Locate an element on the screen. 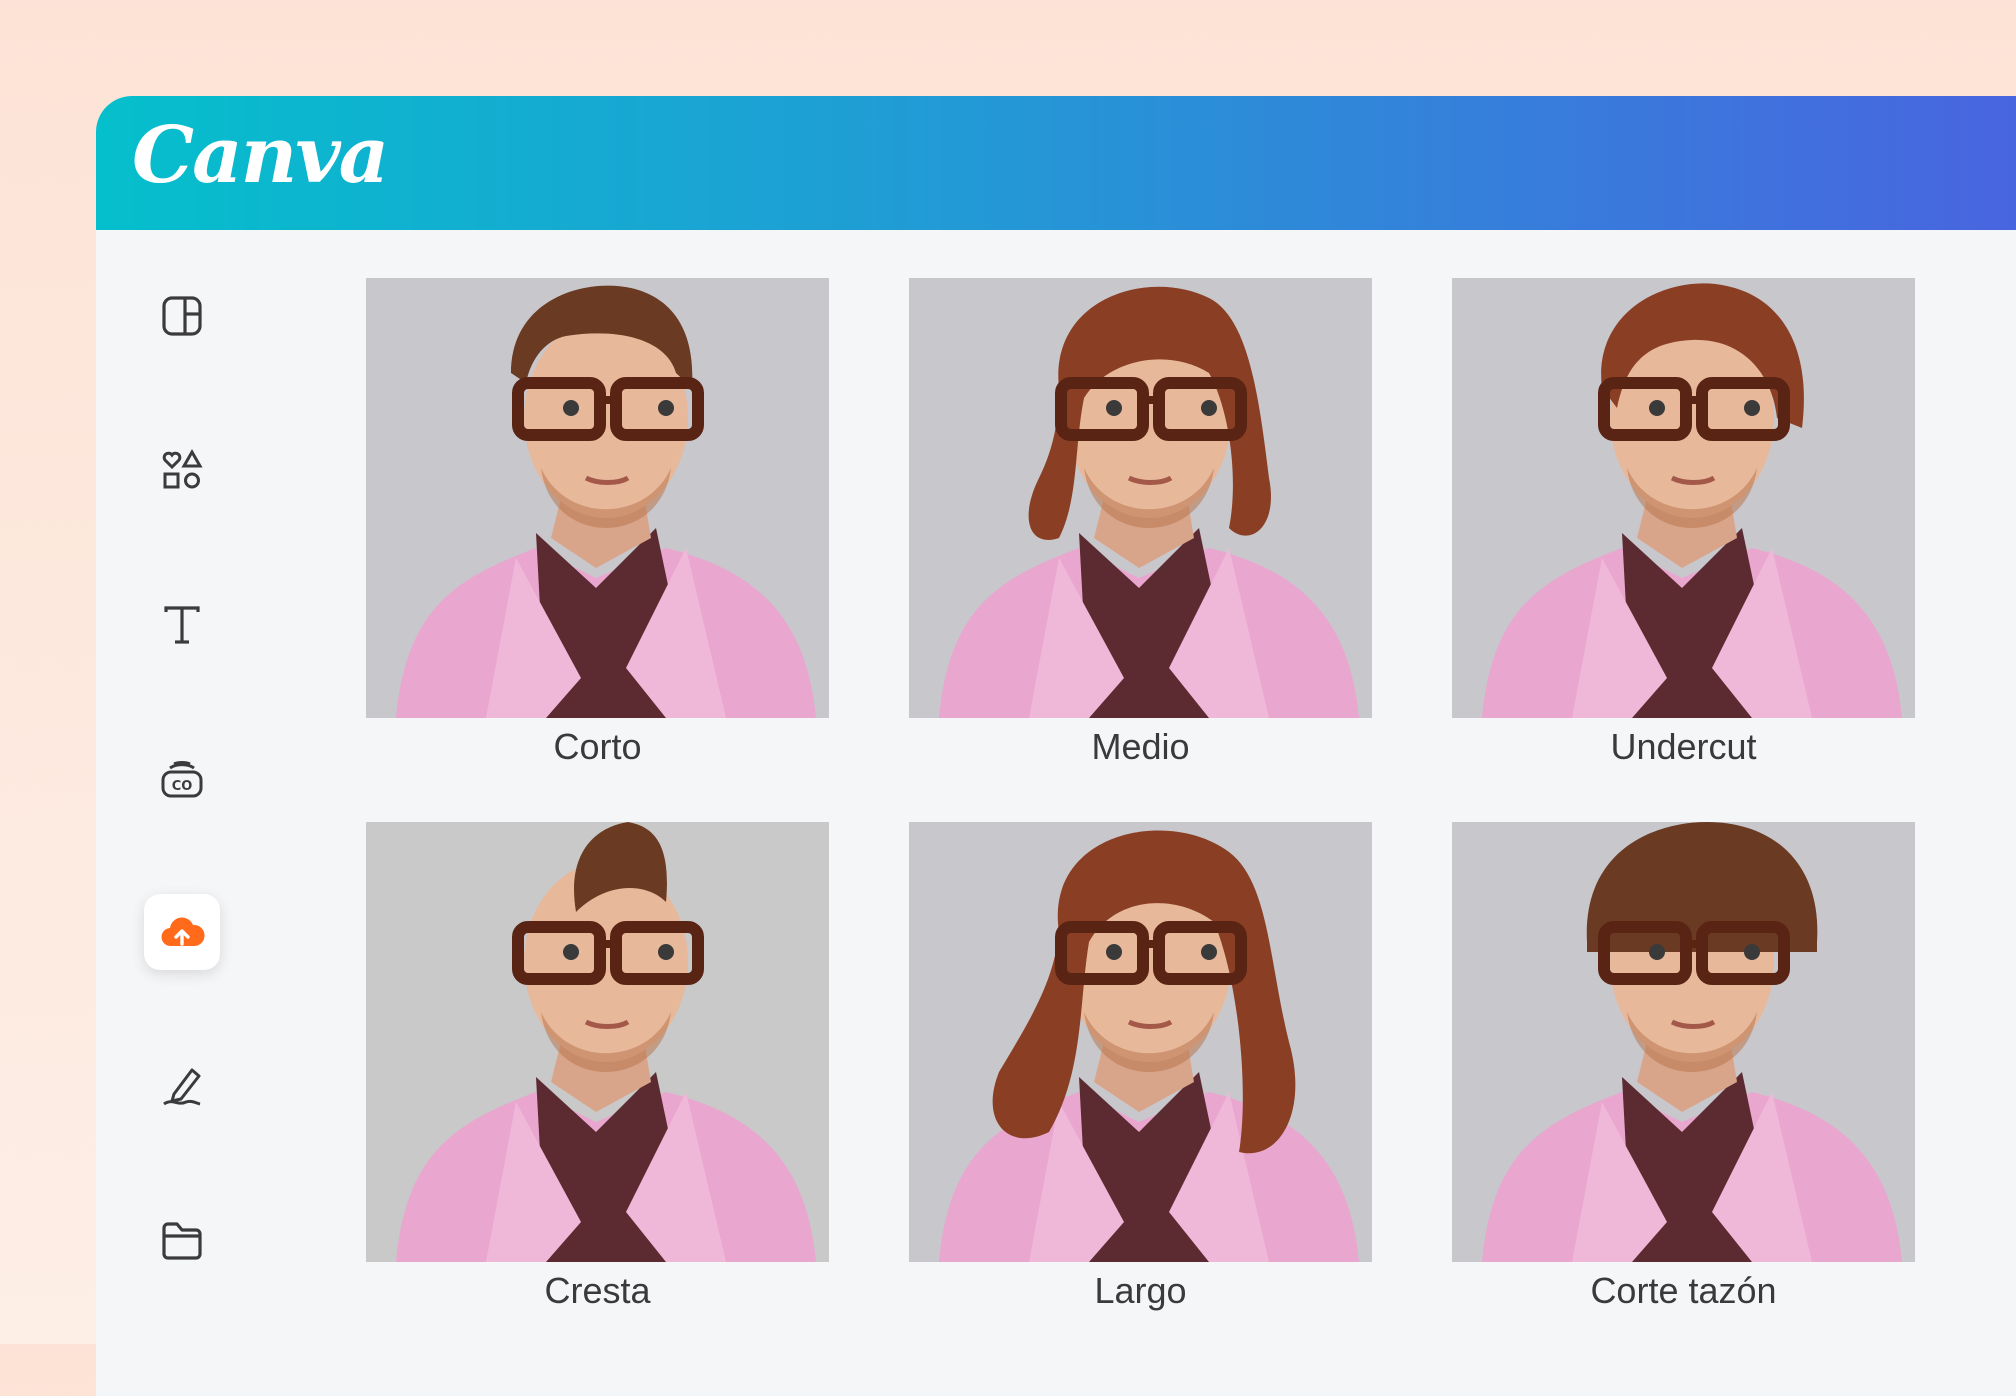 This screenshot has height=1396, width=2016. folder-icon is located at coordinates (182, 1241).